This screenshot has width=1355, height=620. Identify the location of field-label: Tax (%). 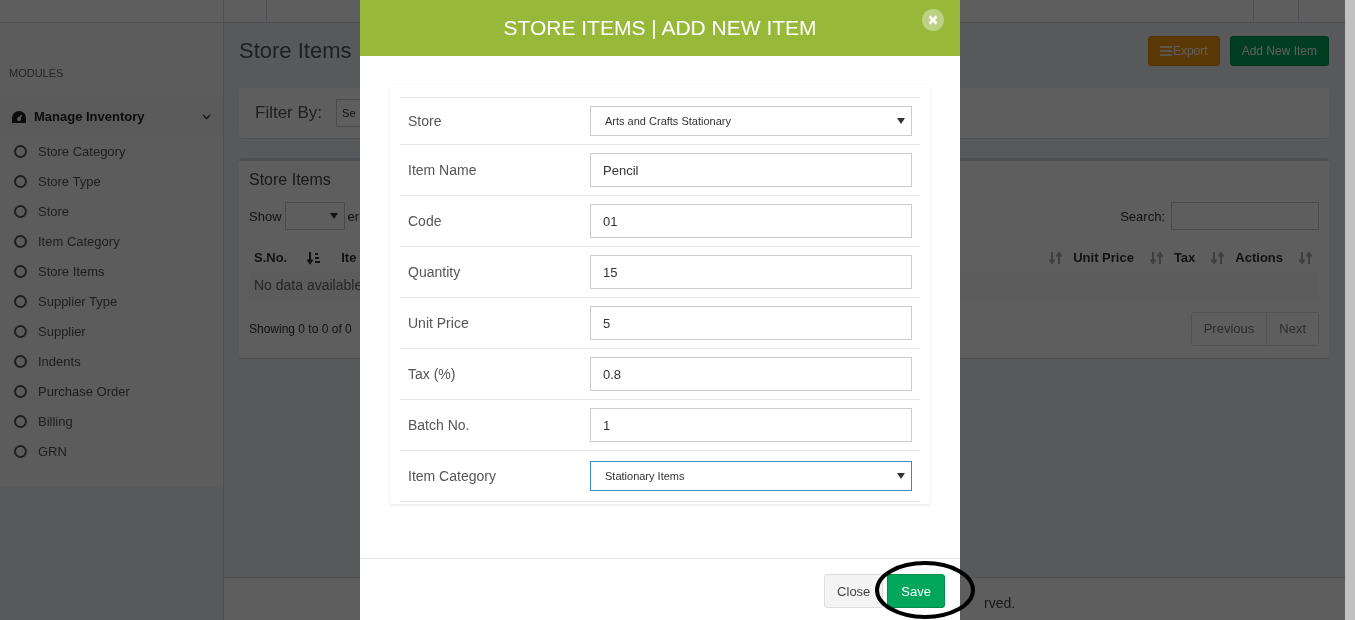
(432, 374).